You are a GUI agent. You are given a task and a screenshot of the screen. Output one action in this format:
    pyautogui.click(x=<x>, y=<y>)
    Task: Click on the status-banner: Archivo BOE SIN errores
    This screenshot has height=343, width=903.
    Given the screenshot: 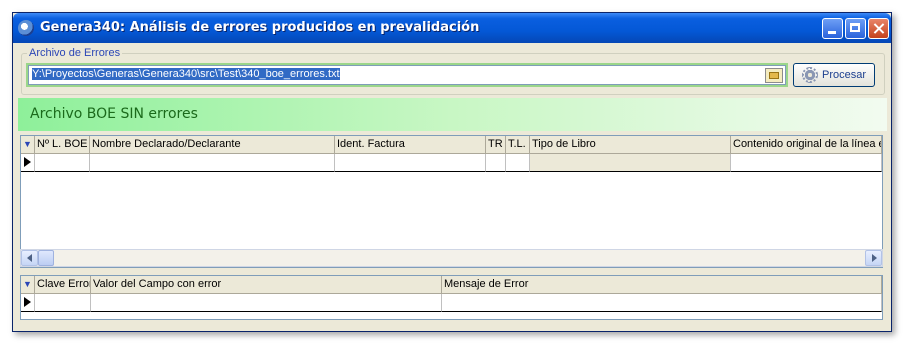 What is the action you would take?
    pyautogui.click(x=452, y=114)
    